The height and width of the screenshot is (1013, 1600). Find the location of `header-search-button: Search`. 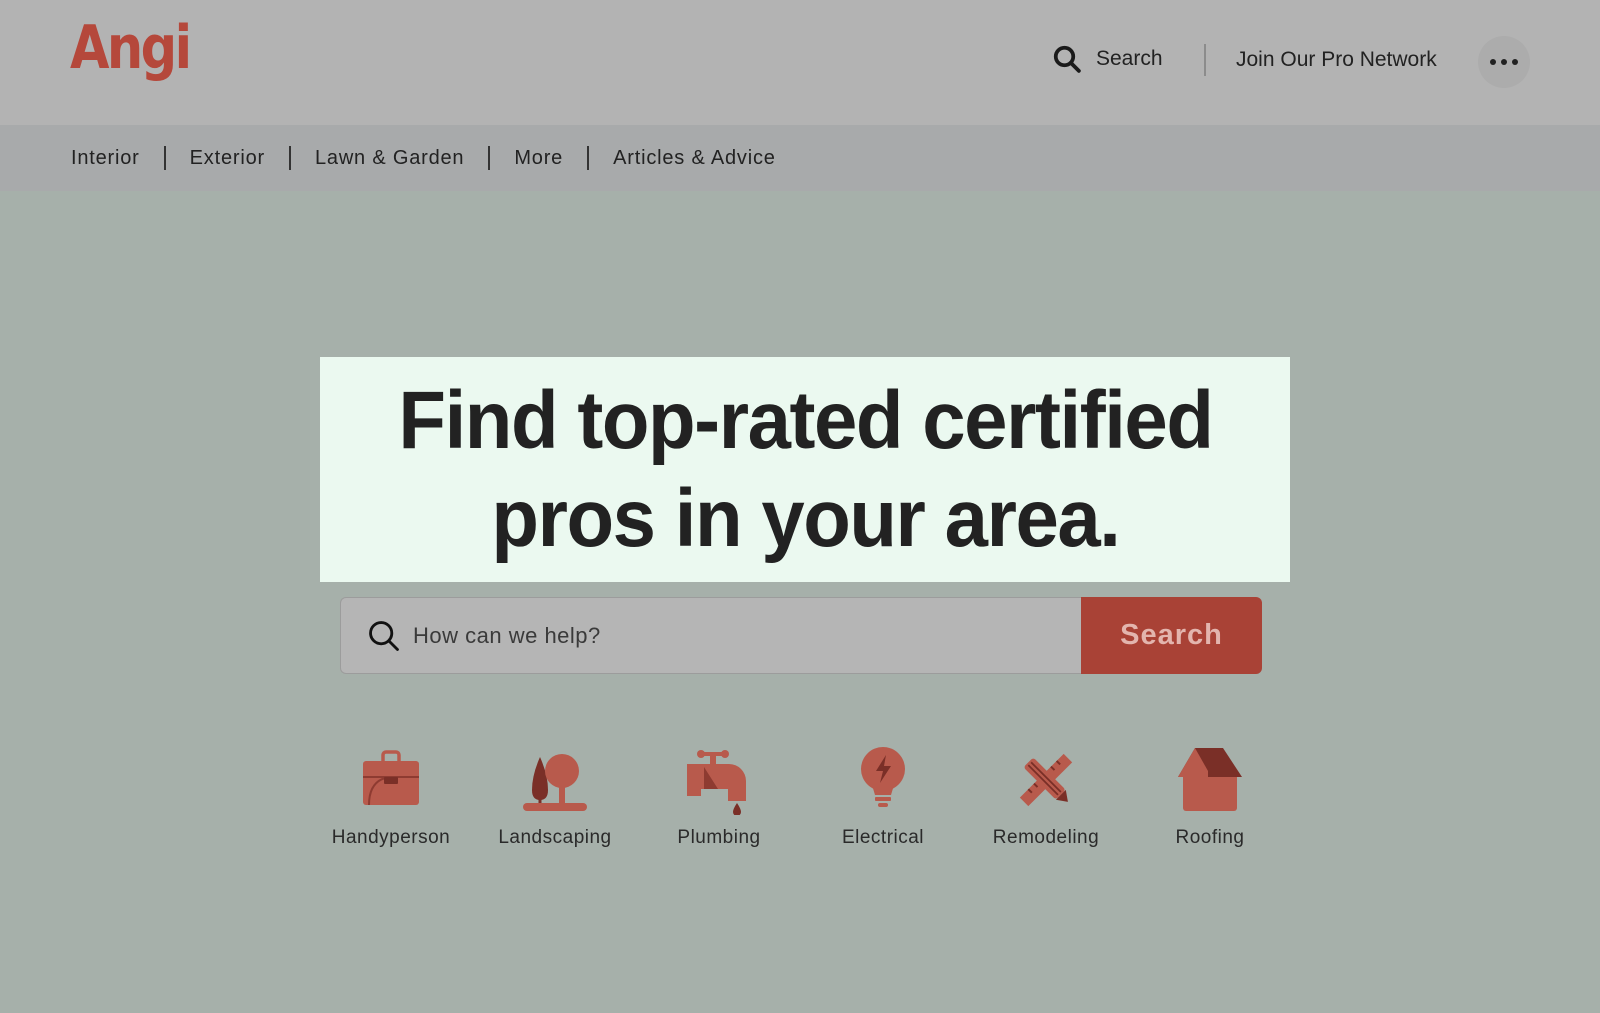

header-search-button: Search is located at coordinates (1107, 59).